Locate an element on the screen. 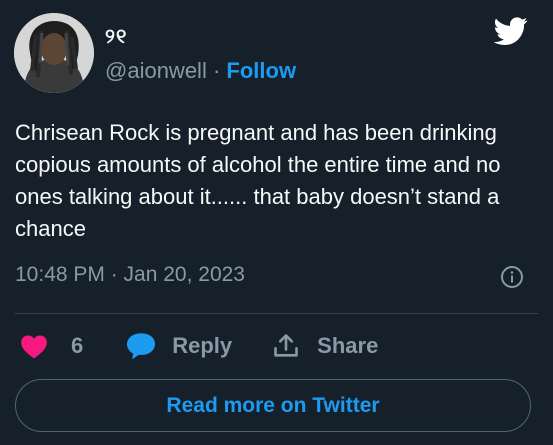  display-name: ୨୧ is located at coordinates (116, 37).